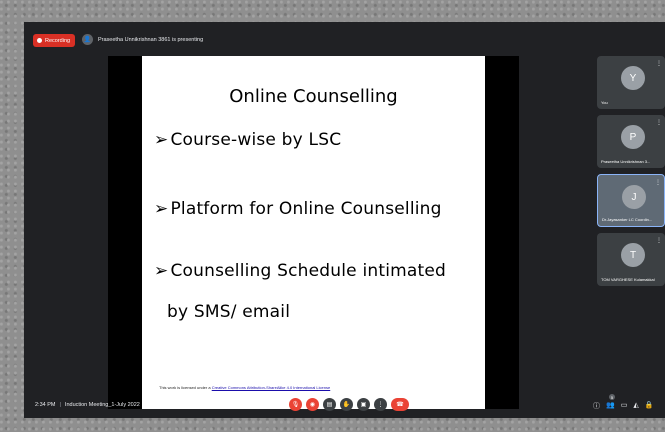 The image size is (665, 432). I want to click on avatar: Y, so click(633, 78).